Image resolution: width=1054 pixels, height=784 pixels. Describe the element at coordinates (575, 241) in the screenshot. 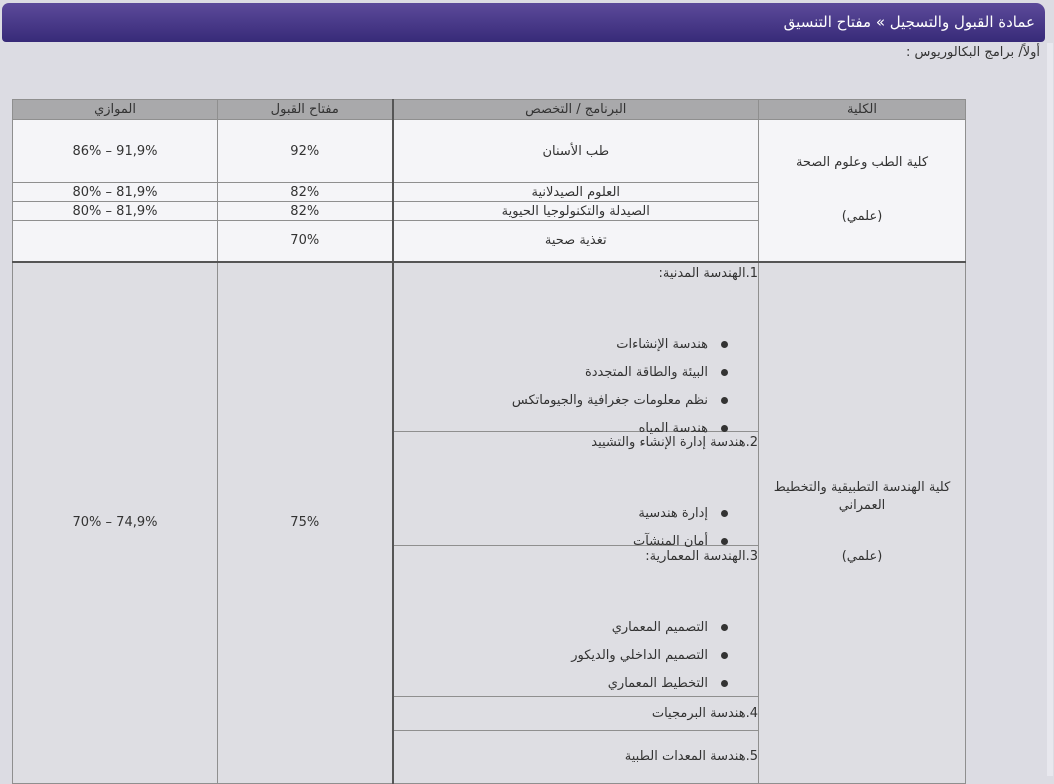

I see `program-cell: تغذية صحية` at that location.